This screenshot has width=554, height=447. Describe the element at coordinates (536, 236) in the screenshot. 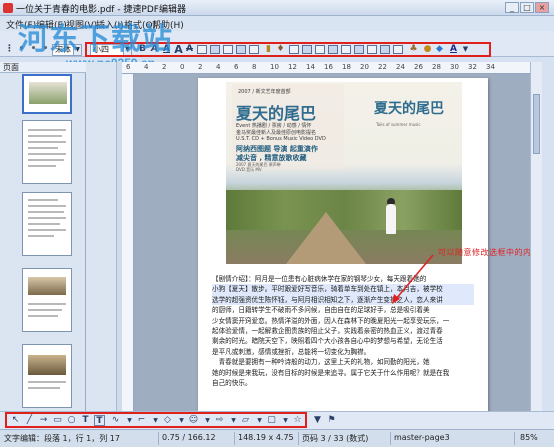

I see `vertical-scrollbar` at that location.